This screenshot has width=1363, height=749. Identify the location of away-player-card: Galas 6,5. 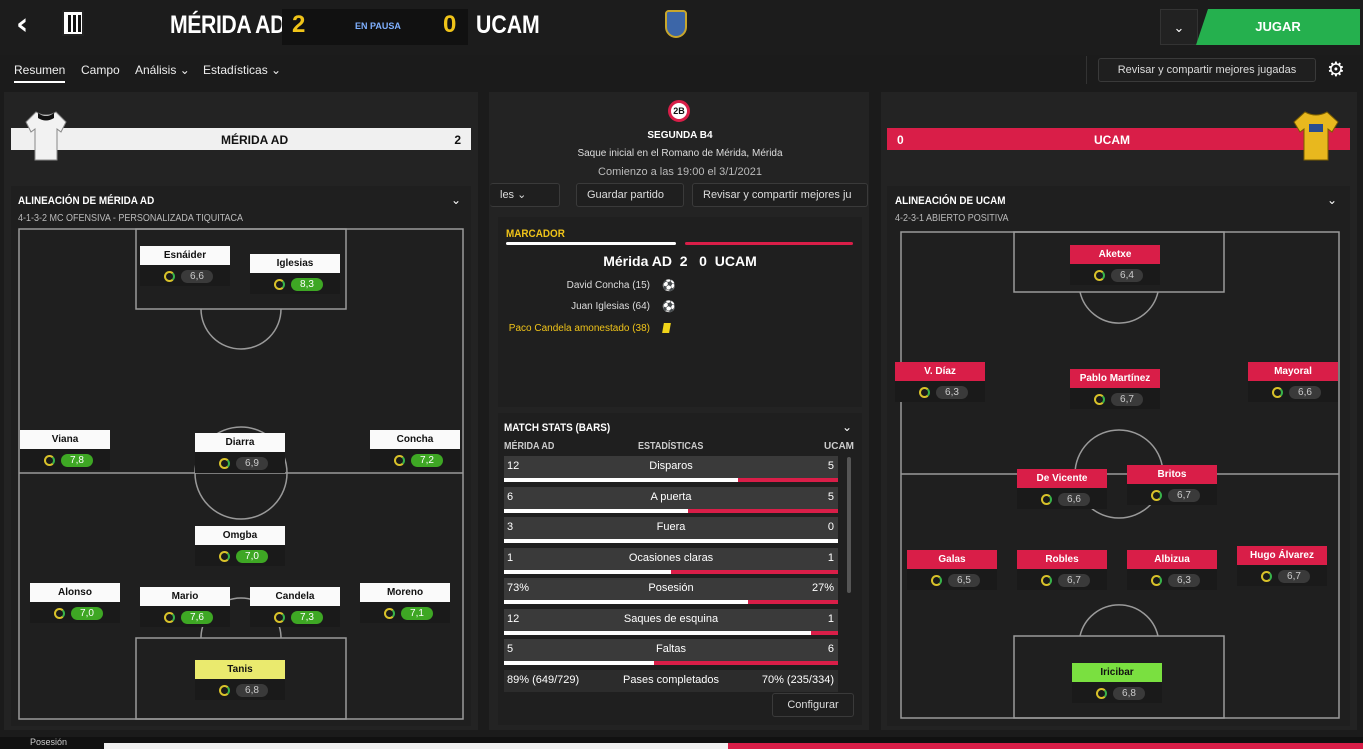
(952, 570).